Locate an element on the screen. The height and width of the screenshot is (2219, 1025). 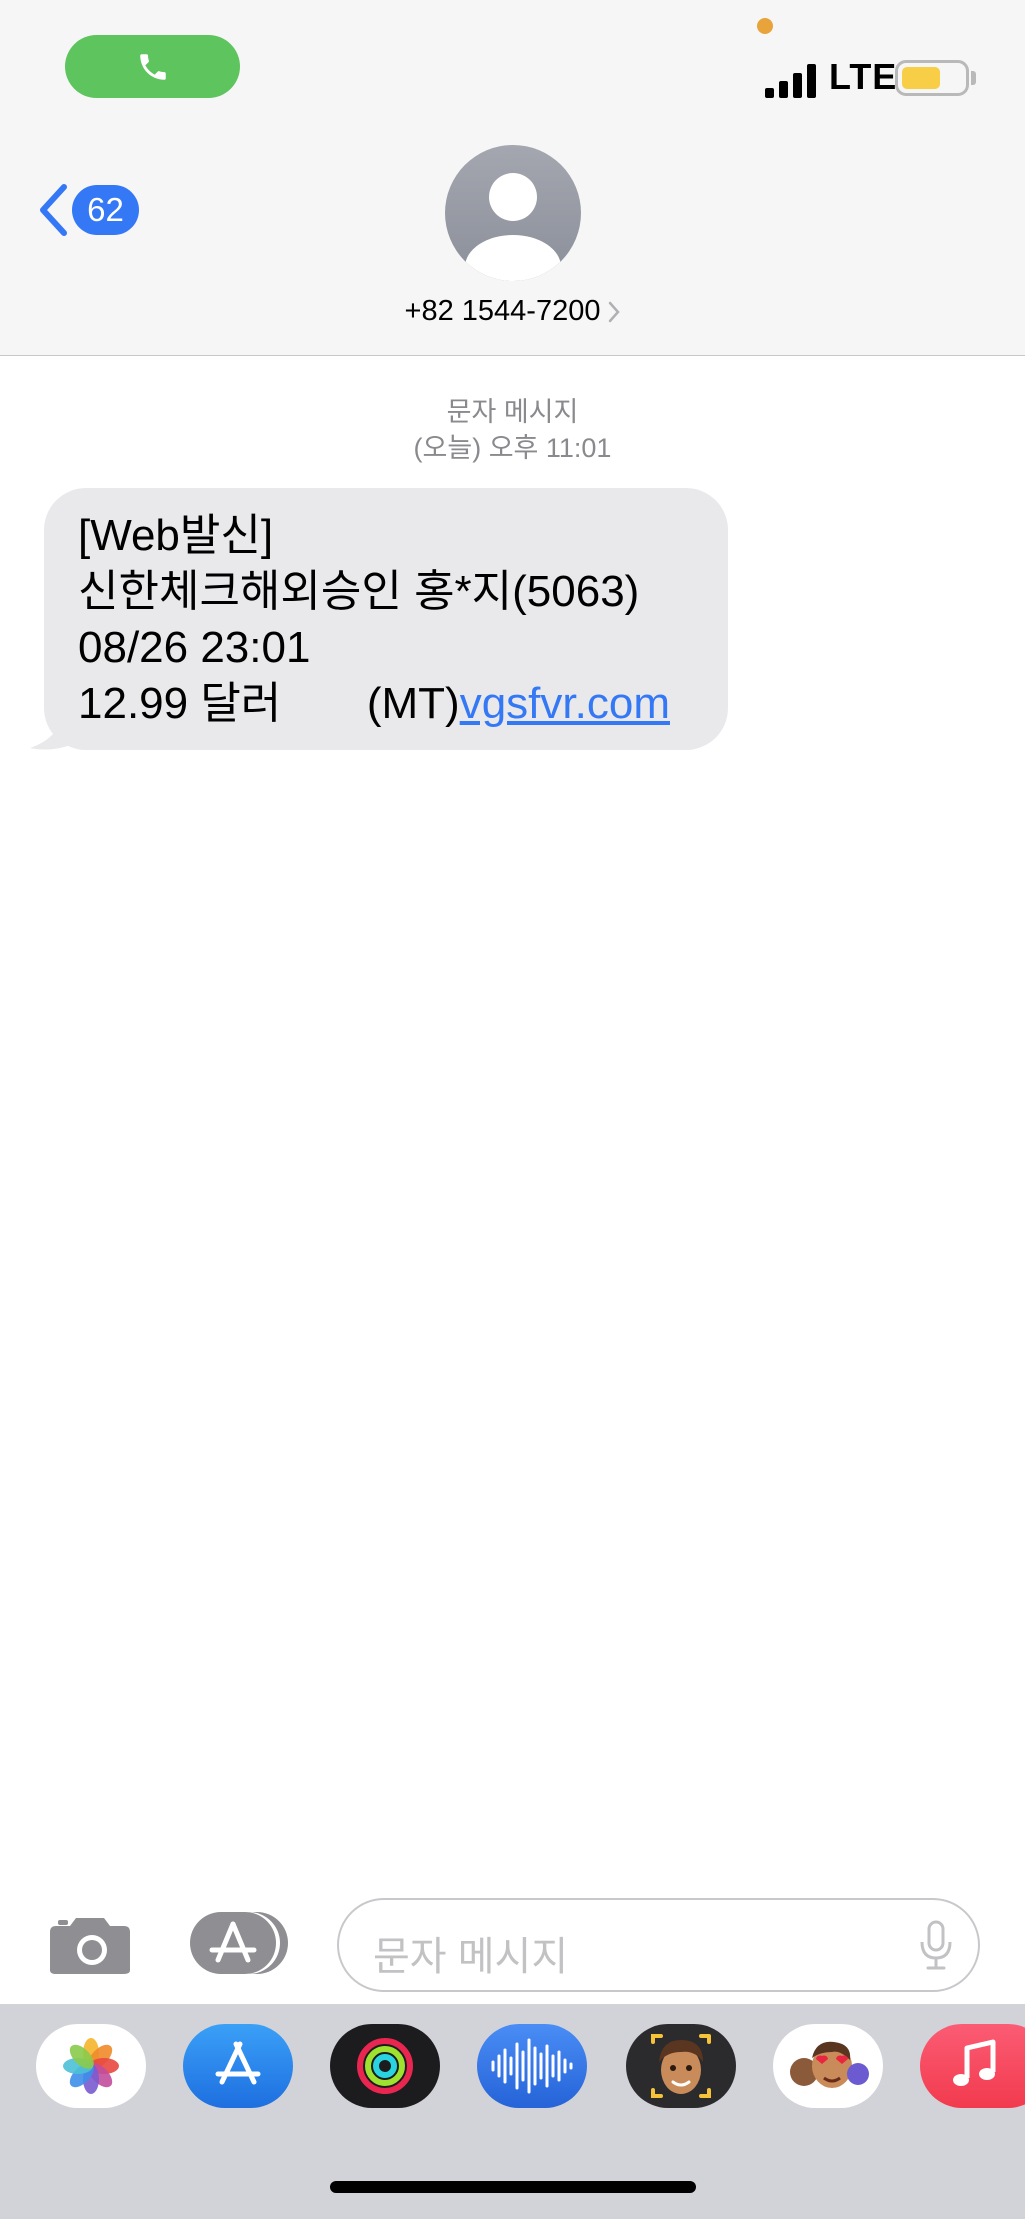
message-input-placeholder: 문자 메시지 is located at coordinates (471, 1957).